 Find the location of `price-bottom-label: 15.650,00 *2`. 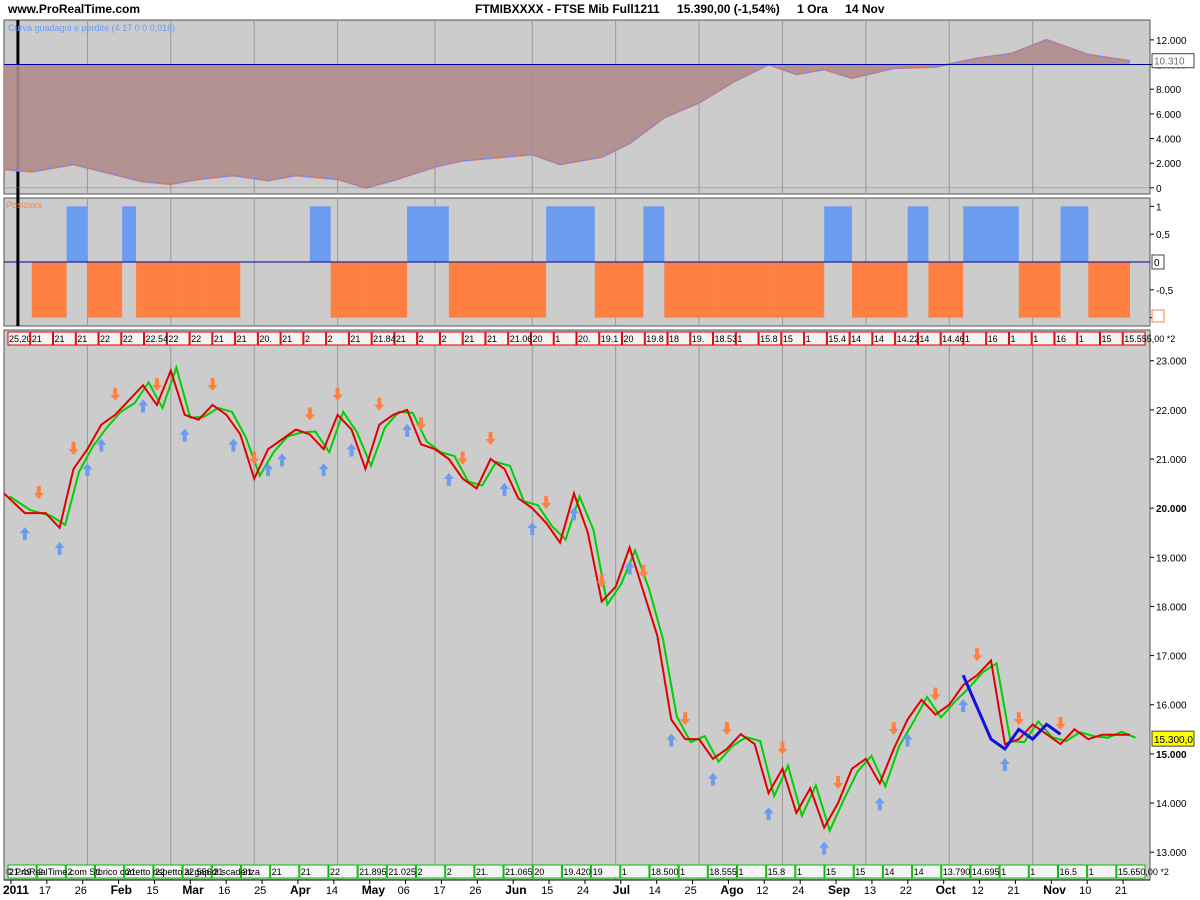

price-bottom-label: 15.650,00 *2 is located at coordinates (1143, 872).